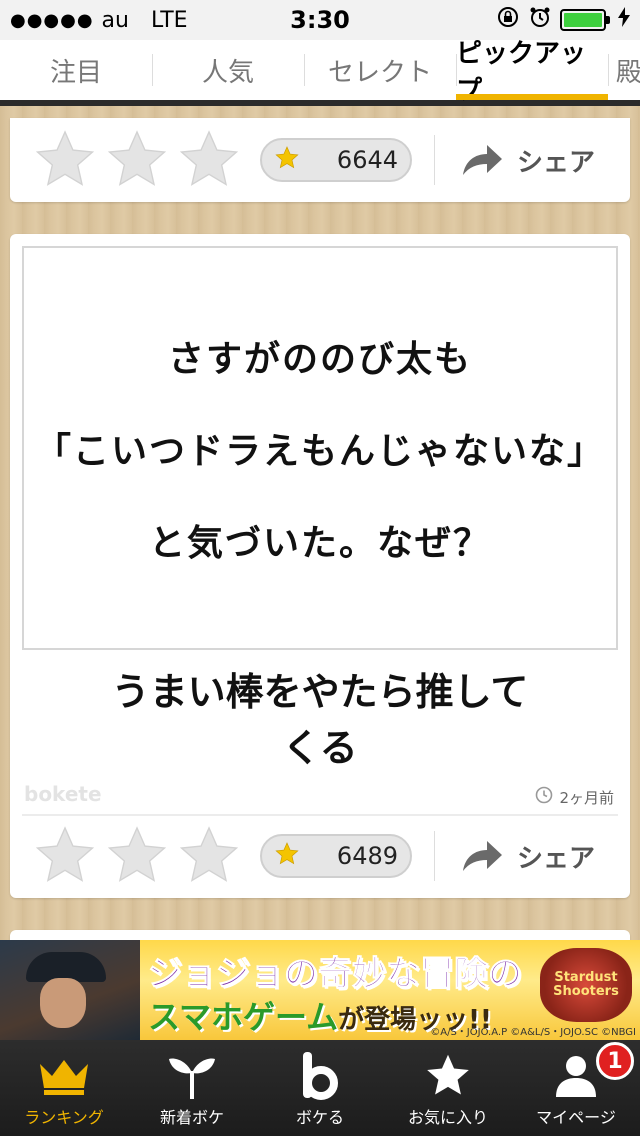 The height and width of the screenshot is (1136, 640). I want to click on nav-new-boke: 新着ボケ, so click(192, 1088).